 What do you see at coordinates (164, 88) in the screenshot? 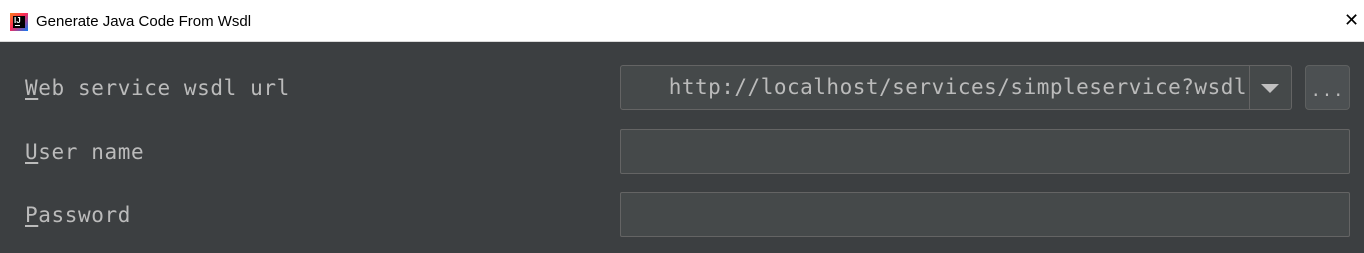
I see `wsdl-url-label-text: eb service wsdl url` at bounding box center [164, 88].